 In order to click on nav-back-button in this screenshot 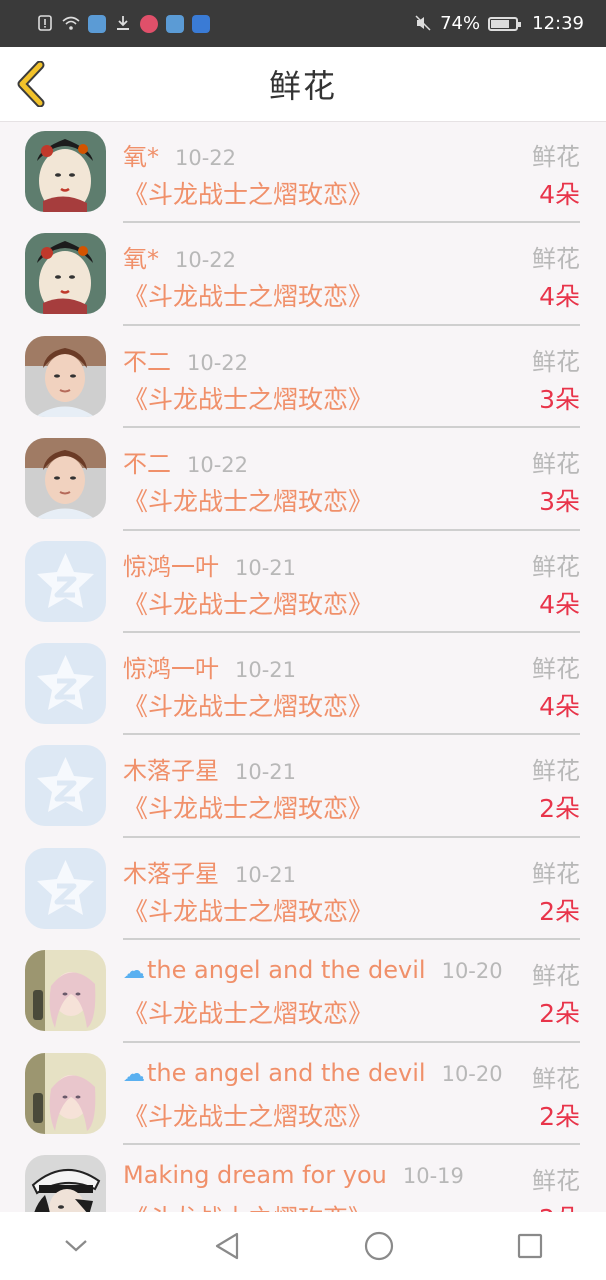, I will do `click(227, 1246)`.